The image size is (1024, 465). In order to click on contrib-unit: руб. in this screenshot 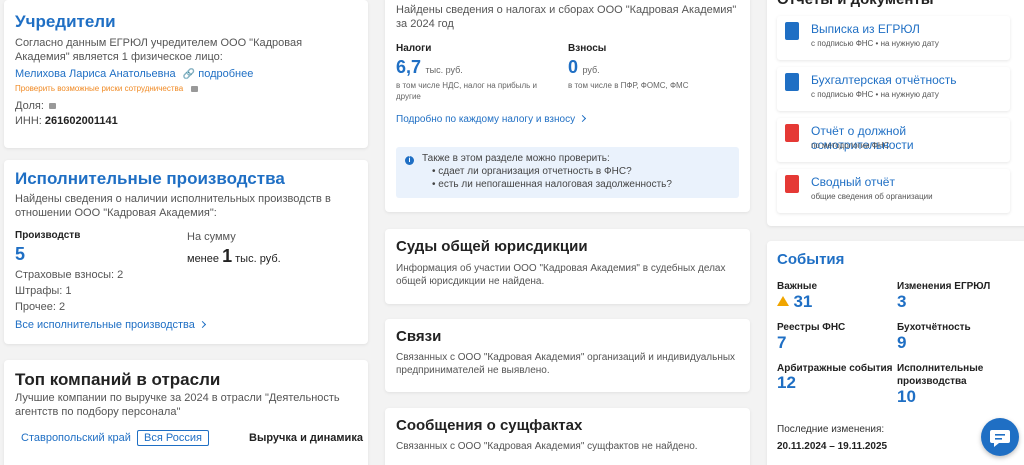, I will do `click(591, 70)`.